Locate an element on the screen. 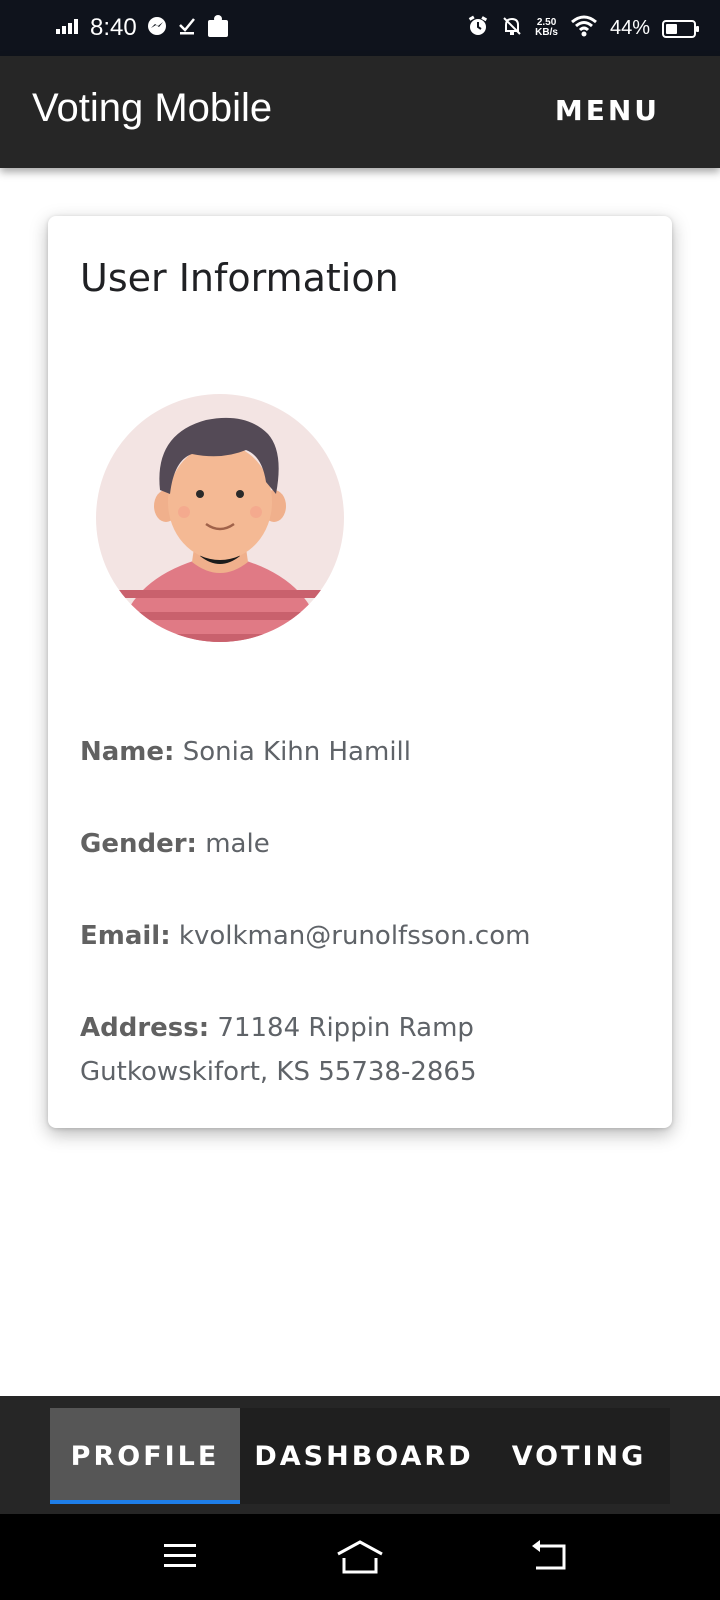  home-icon is located at coordinates (360, 1559).